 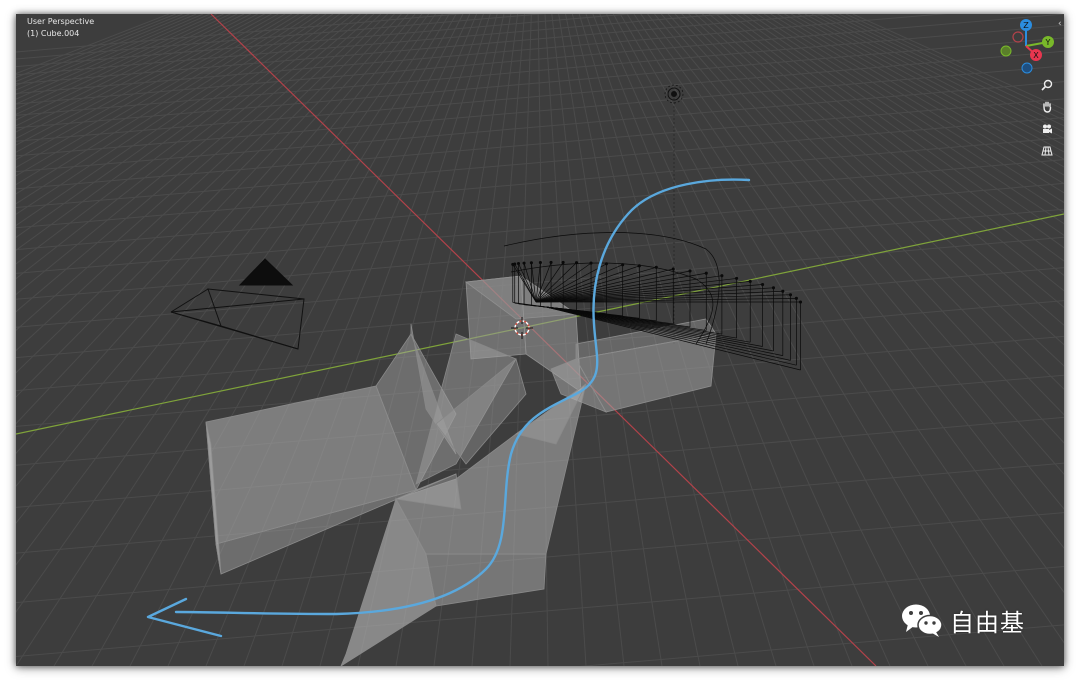 What do you see at coordinates (1027, 68) in the screenshot?
I see `gizmo-neg-z` at bounding box center [1027, 68].